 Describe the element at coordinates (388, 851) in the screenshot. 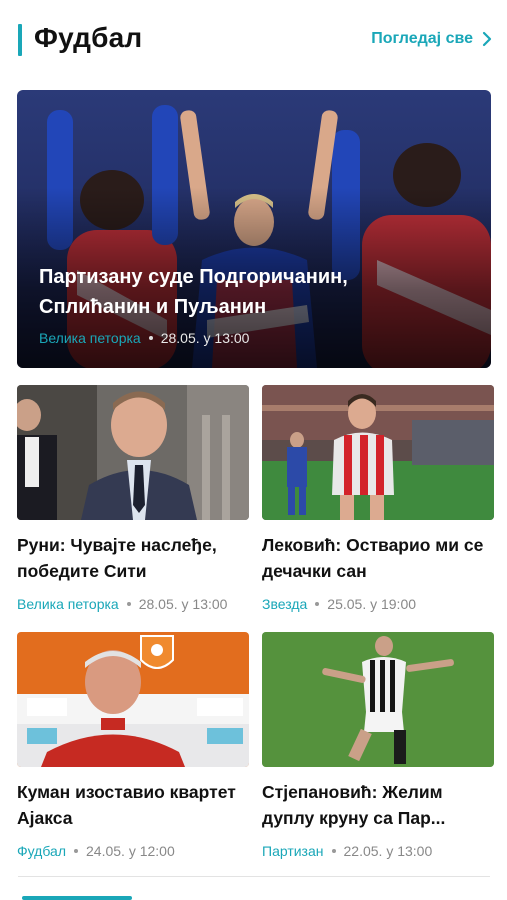

I see `article-datetime: 22.05. у 13:00` at that location.